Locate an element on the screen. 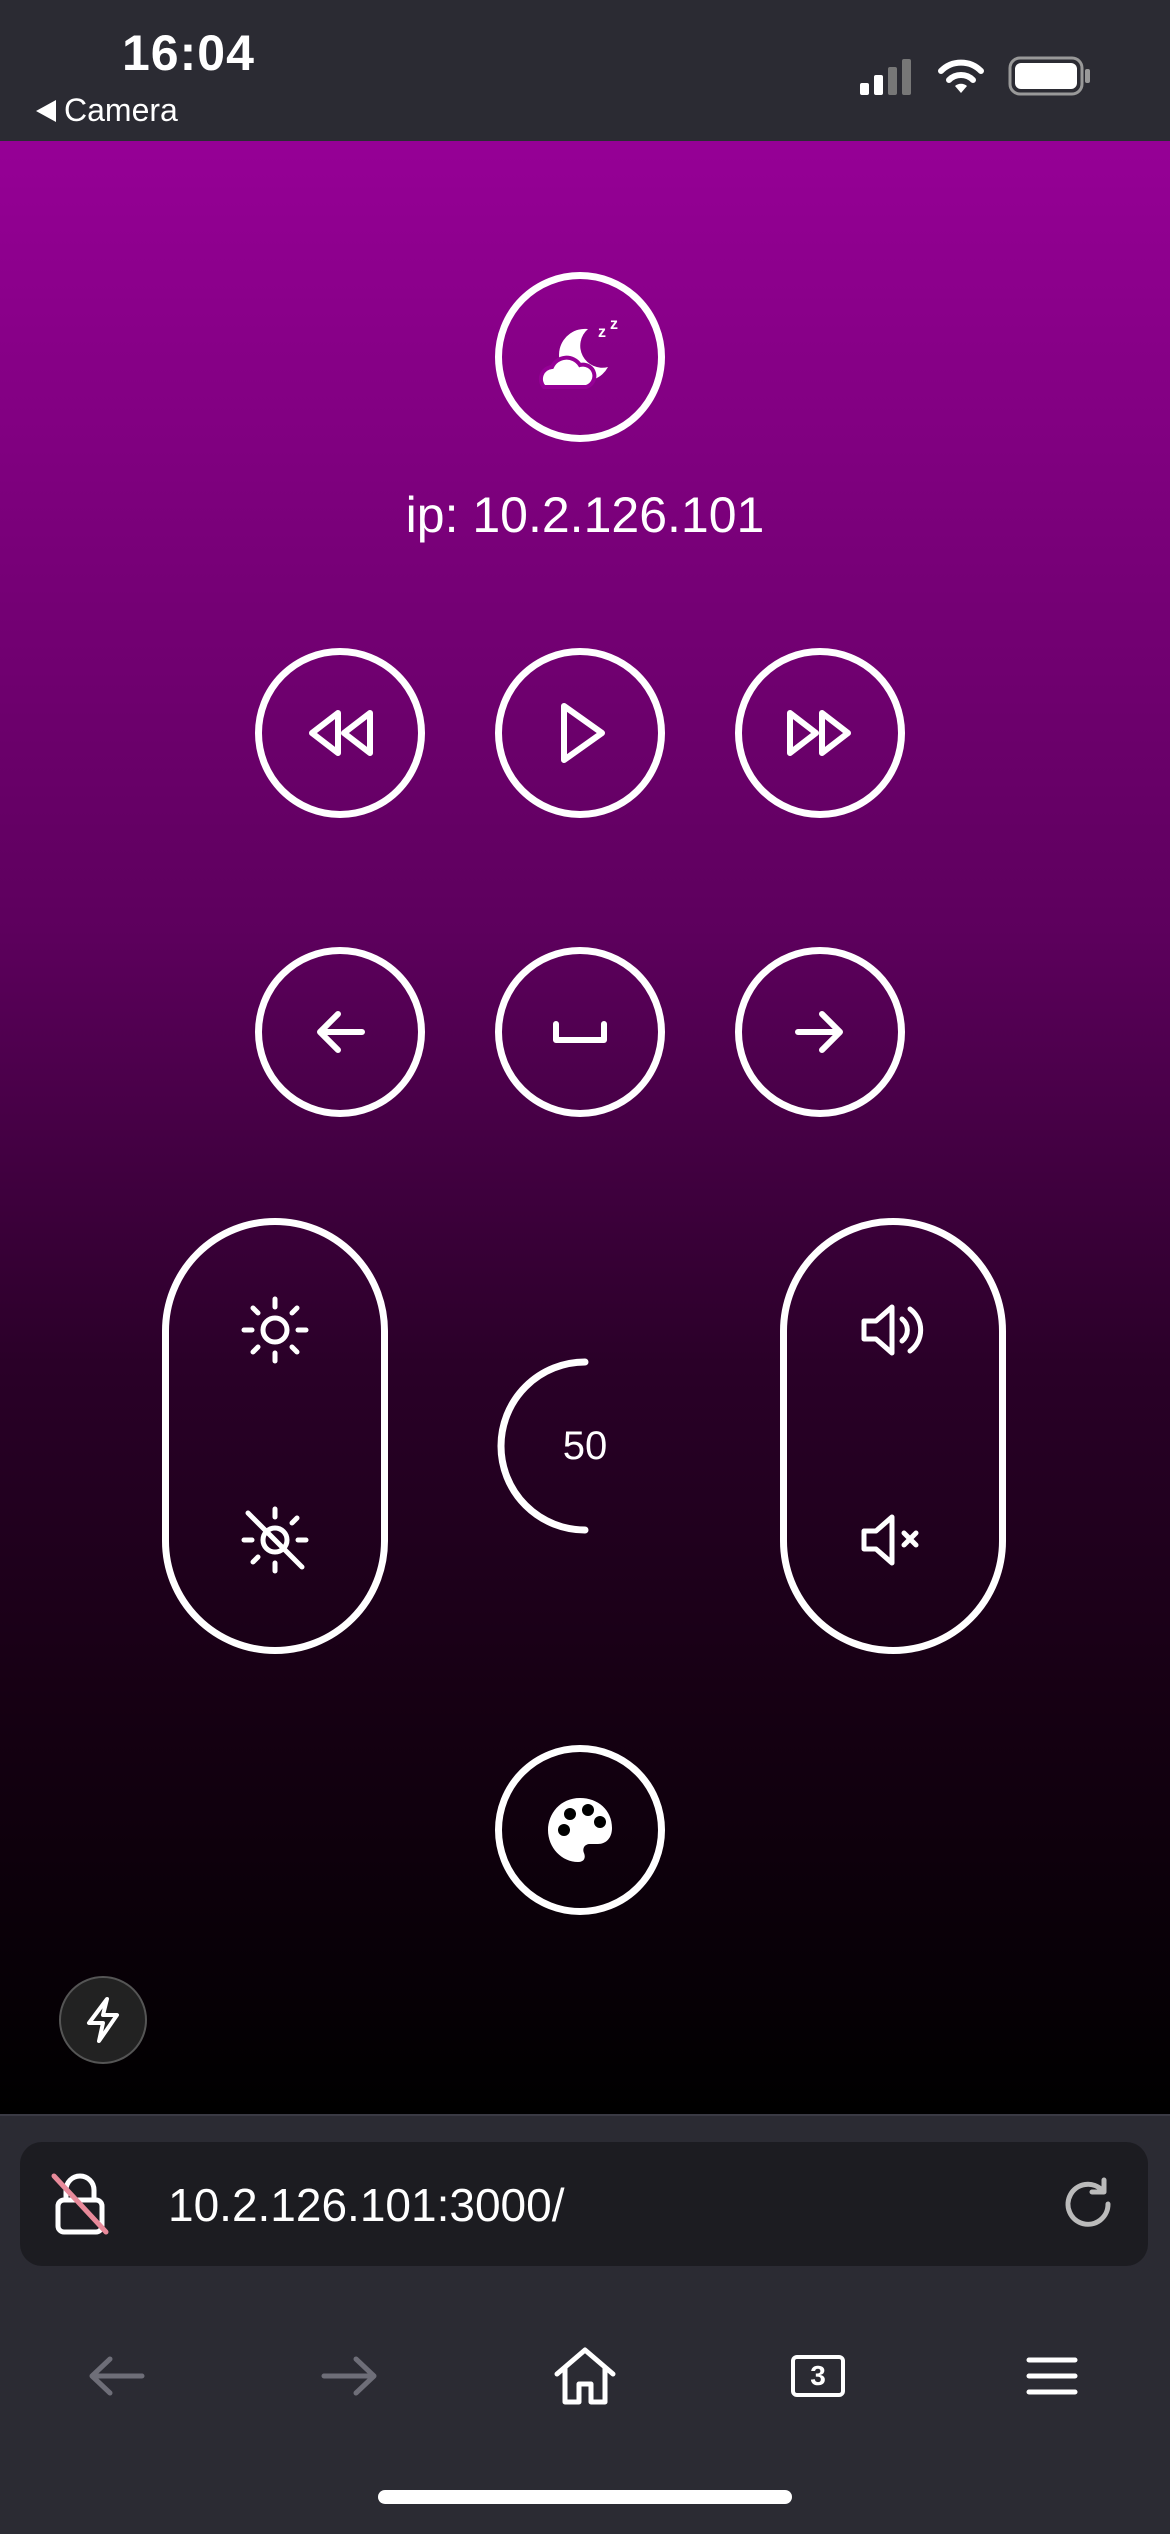 The width and height of the screenshot is (1170, 2534). reload-icon is located at coordinates (1088, 2204).